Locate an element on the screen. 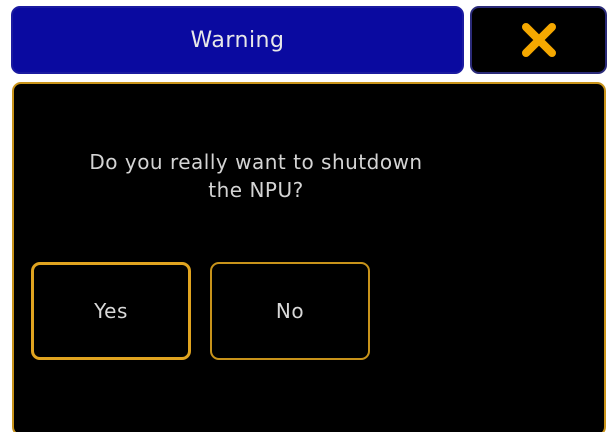 The image size is (609, 432). yes-button: Yes is located at coordinates (111, 311).